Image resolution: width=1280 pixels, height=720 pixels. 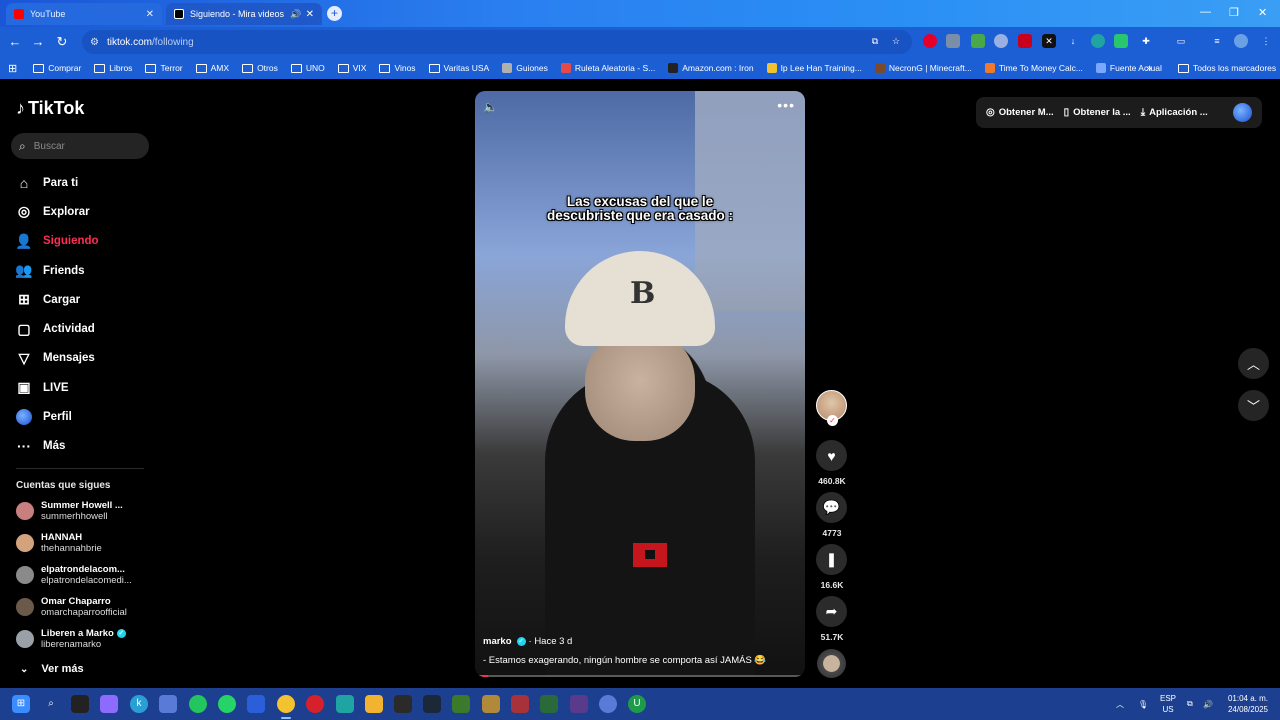 I want to click on forward-icon: →, so click(x=38, y=41).